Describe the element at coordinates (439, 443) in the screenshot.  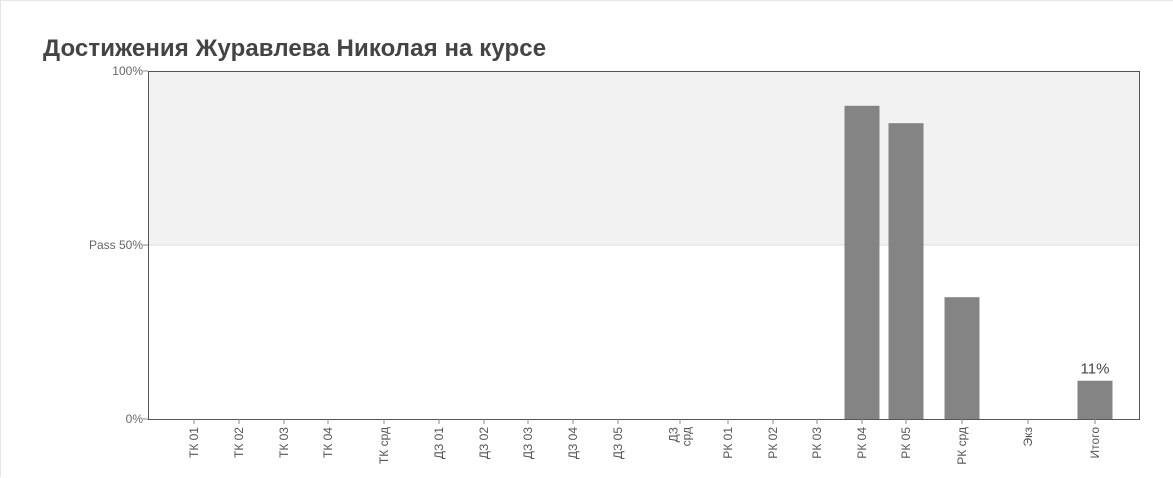
I see `x-category-label: ДЗ 01` at that location.